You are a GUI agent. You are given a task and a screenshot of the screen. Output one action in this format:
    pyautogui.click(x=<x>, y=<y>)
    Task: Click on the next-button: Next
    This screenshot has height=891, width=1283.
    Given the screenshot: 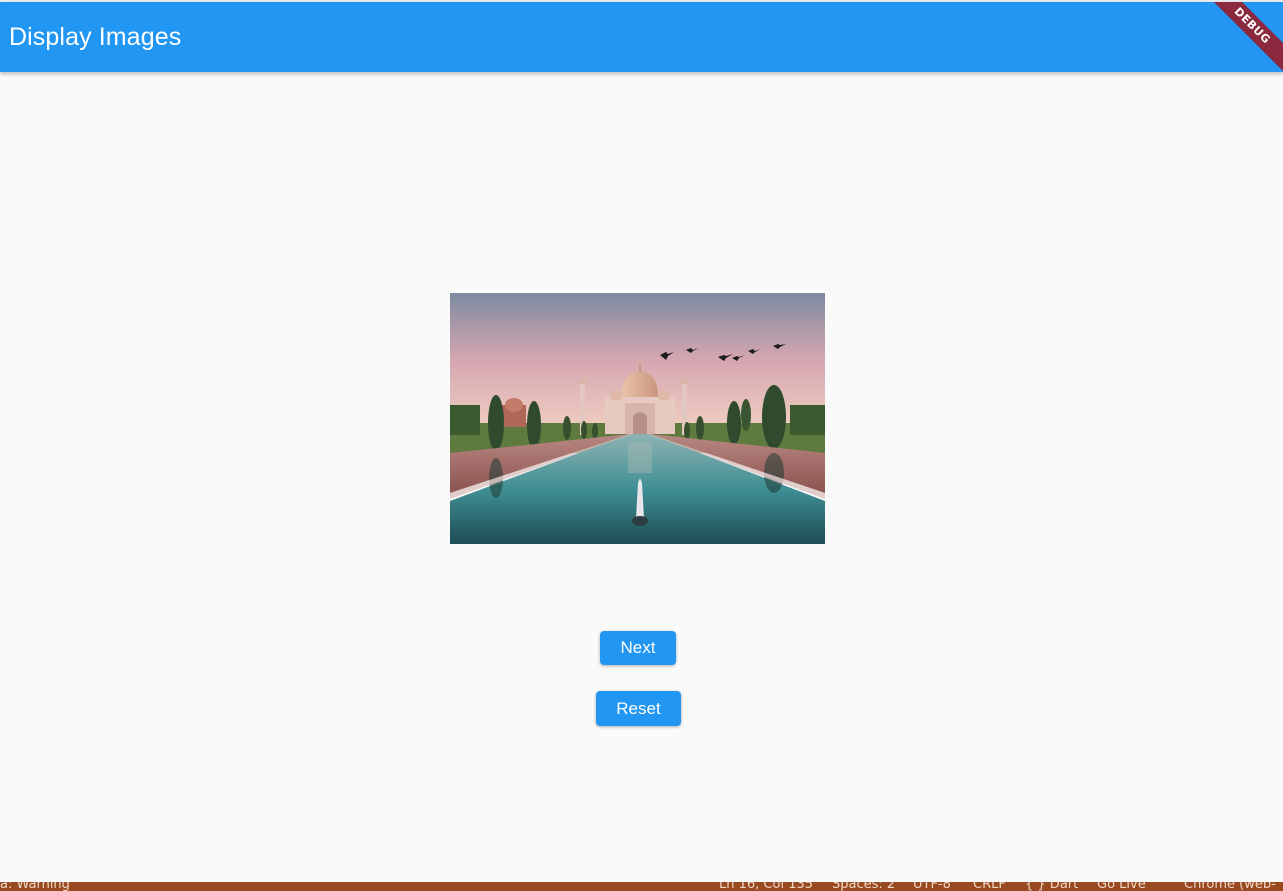 What is the action you would take?
    pyautogui.click(x=638, y=648)
    